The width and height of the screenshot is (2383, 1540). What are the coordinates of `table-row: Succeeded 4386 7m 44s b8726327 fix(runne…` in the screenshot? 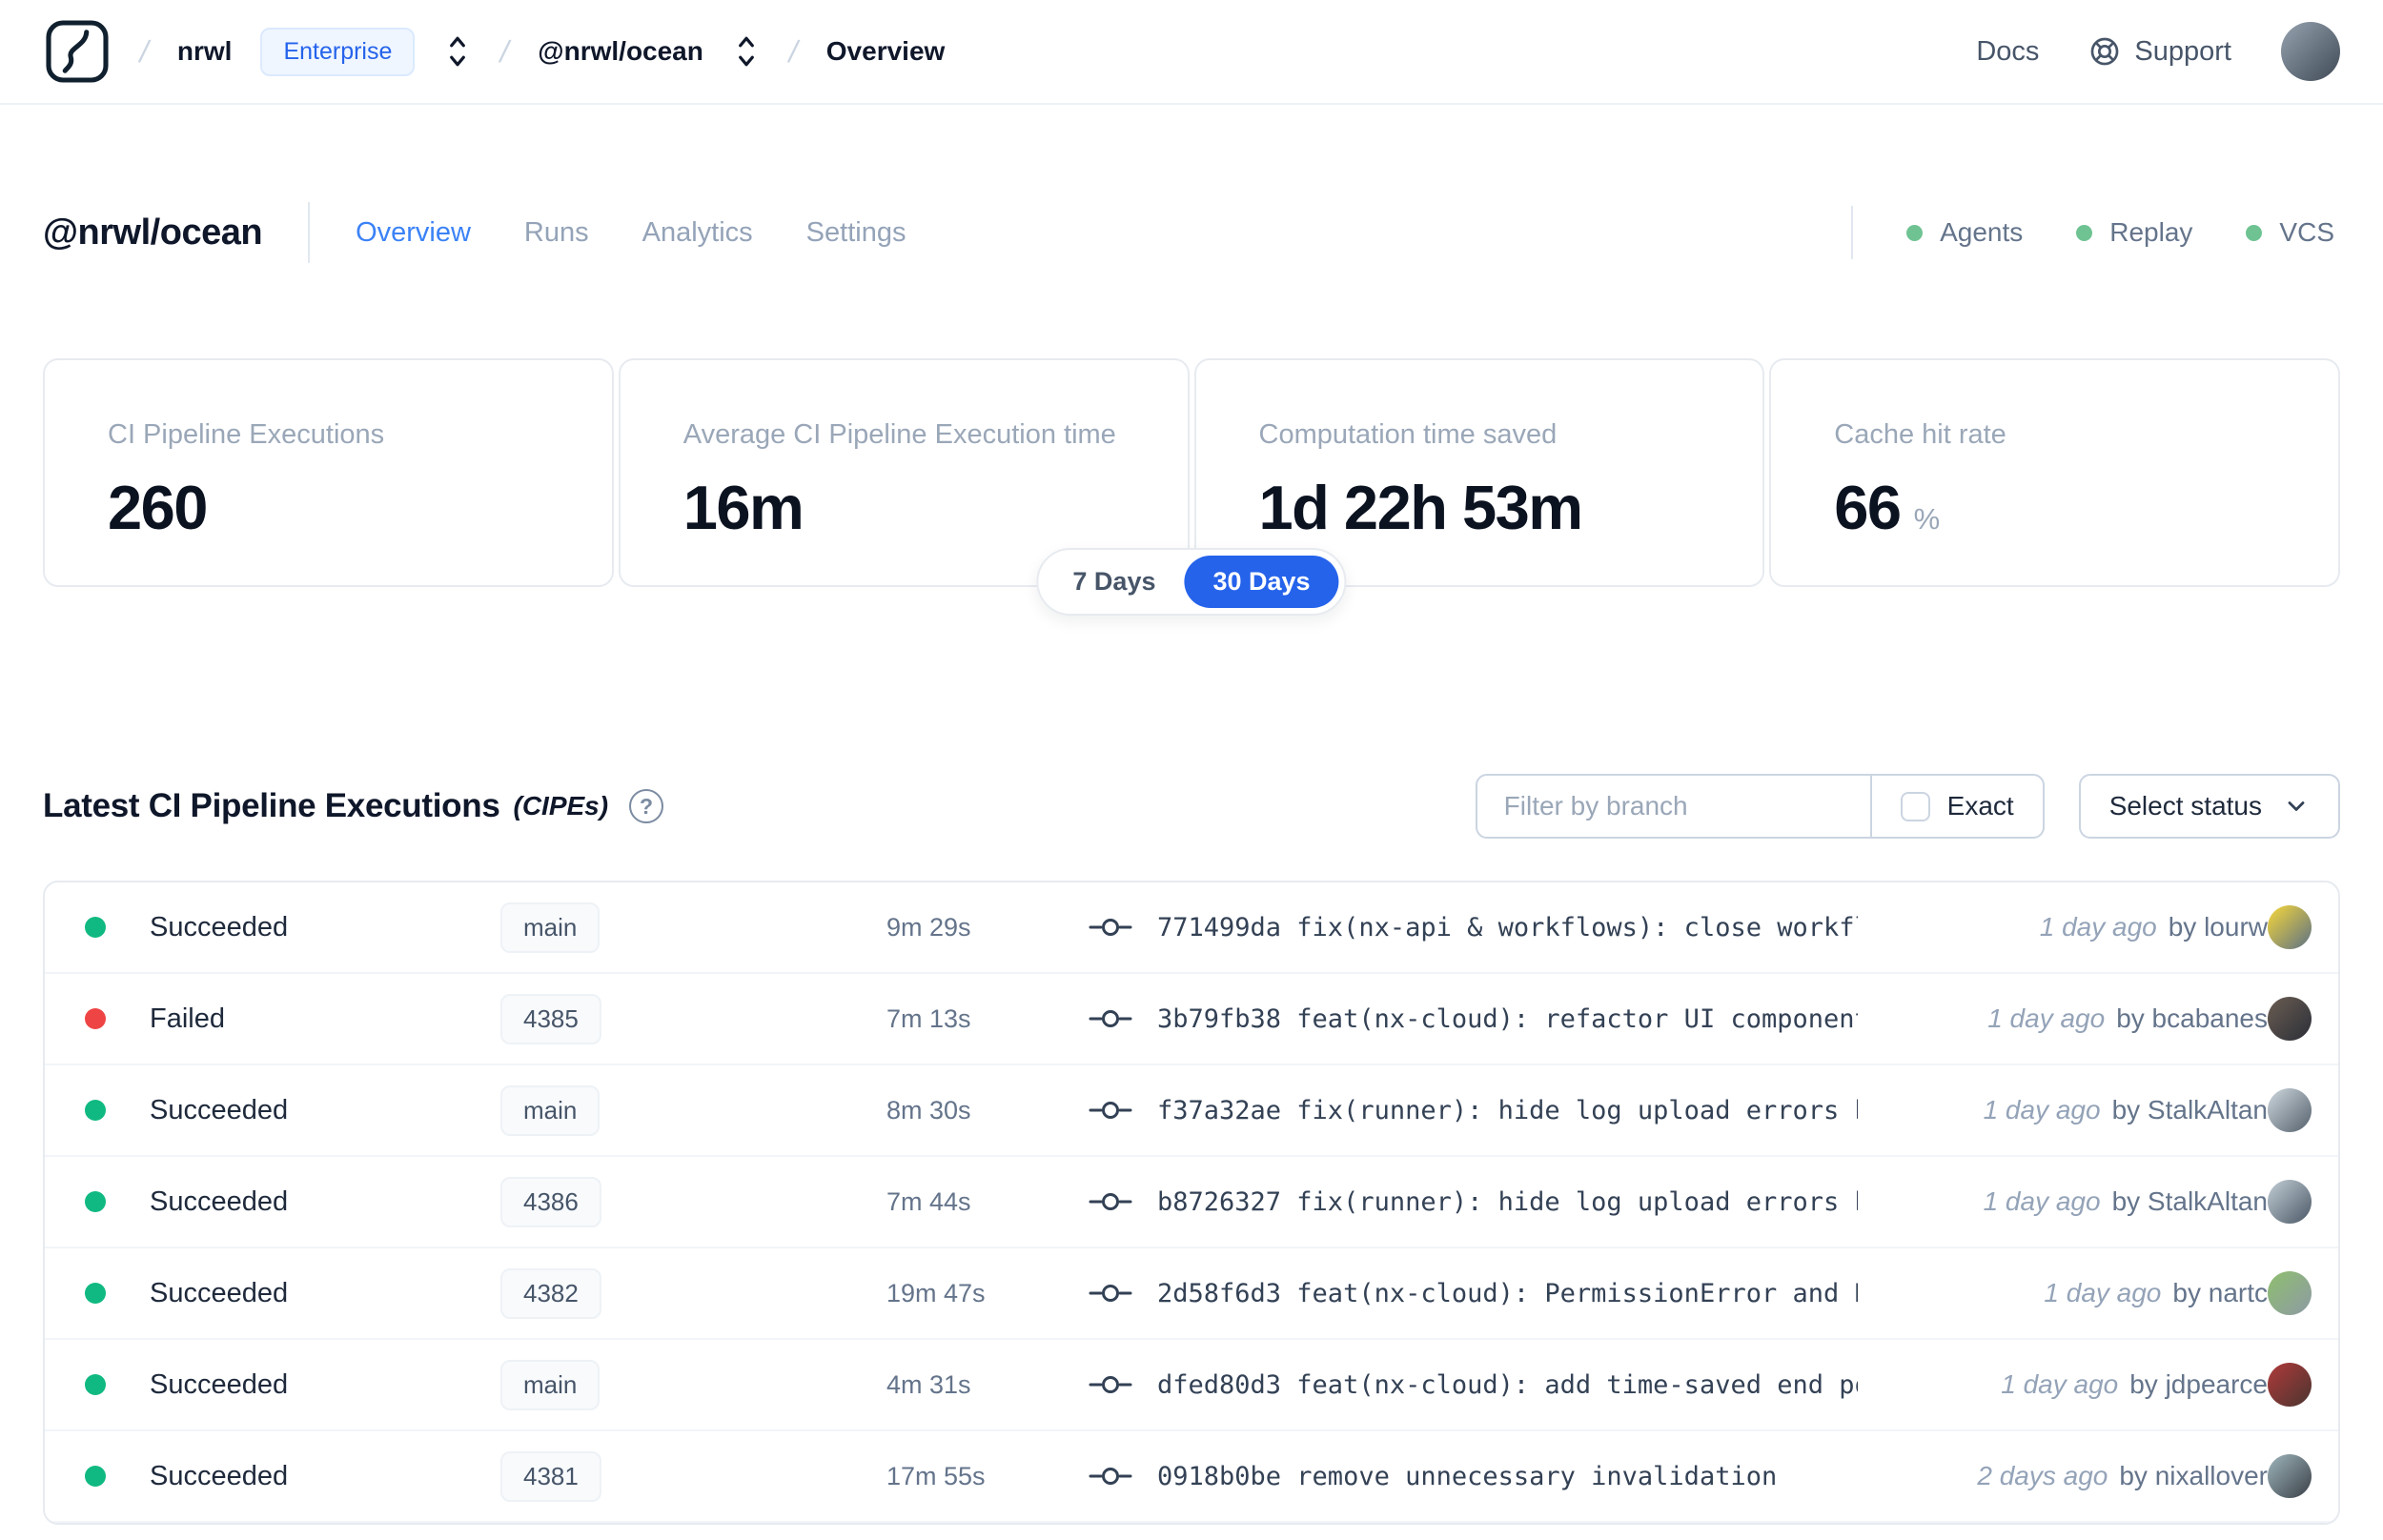 It's located at (1191, 1202).